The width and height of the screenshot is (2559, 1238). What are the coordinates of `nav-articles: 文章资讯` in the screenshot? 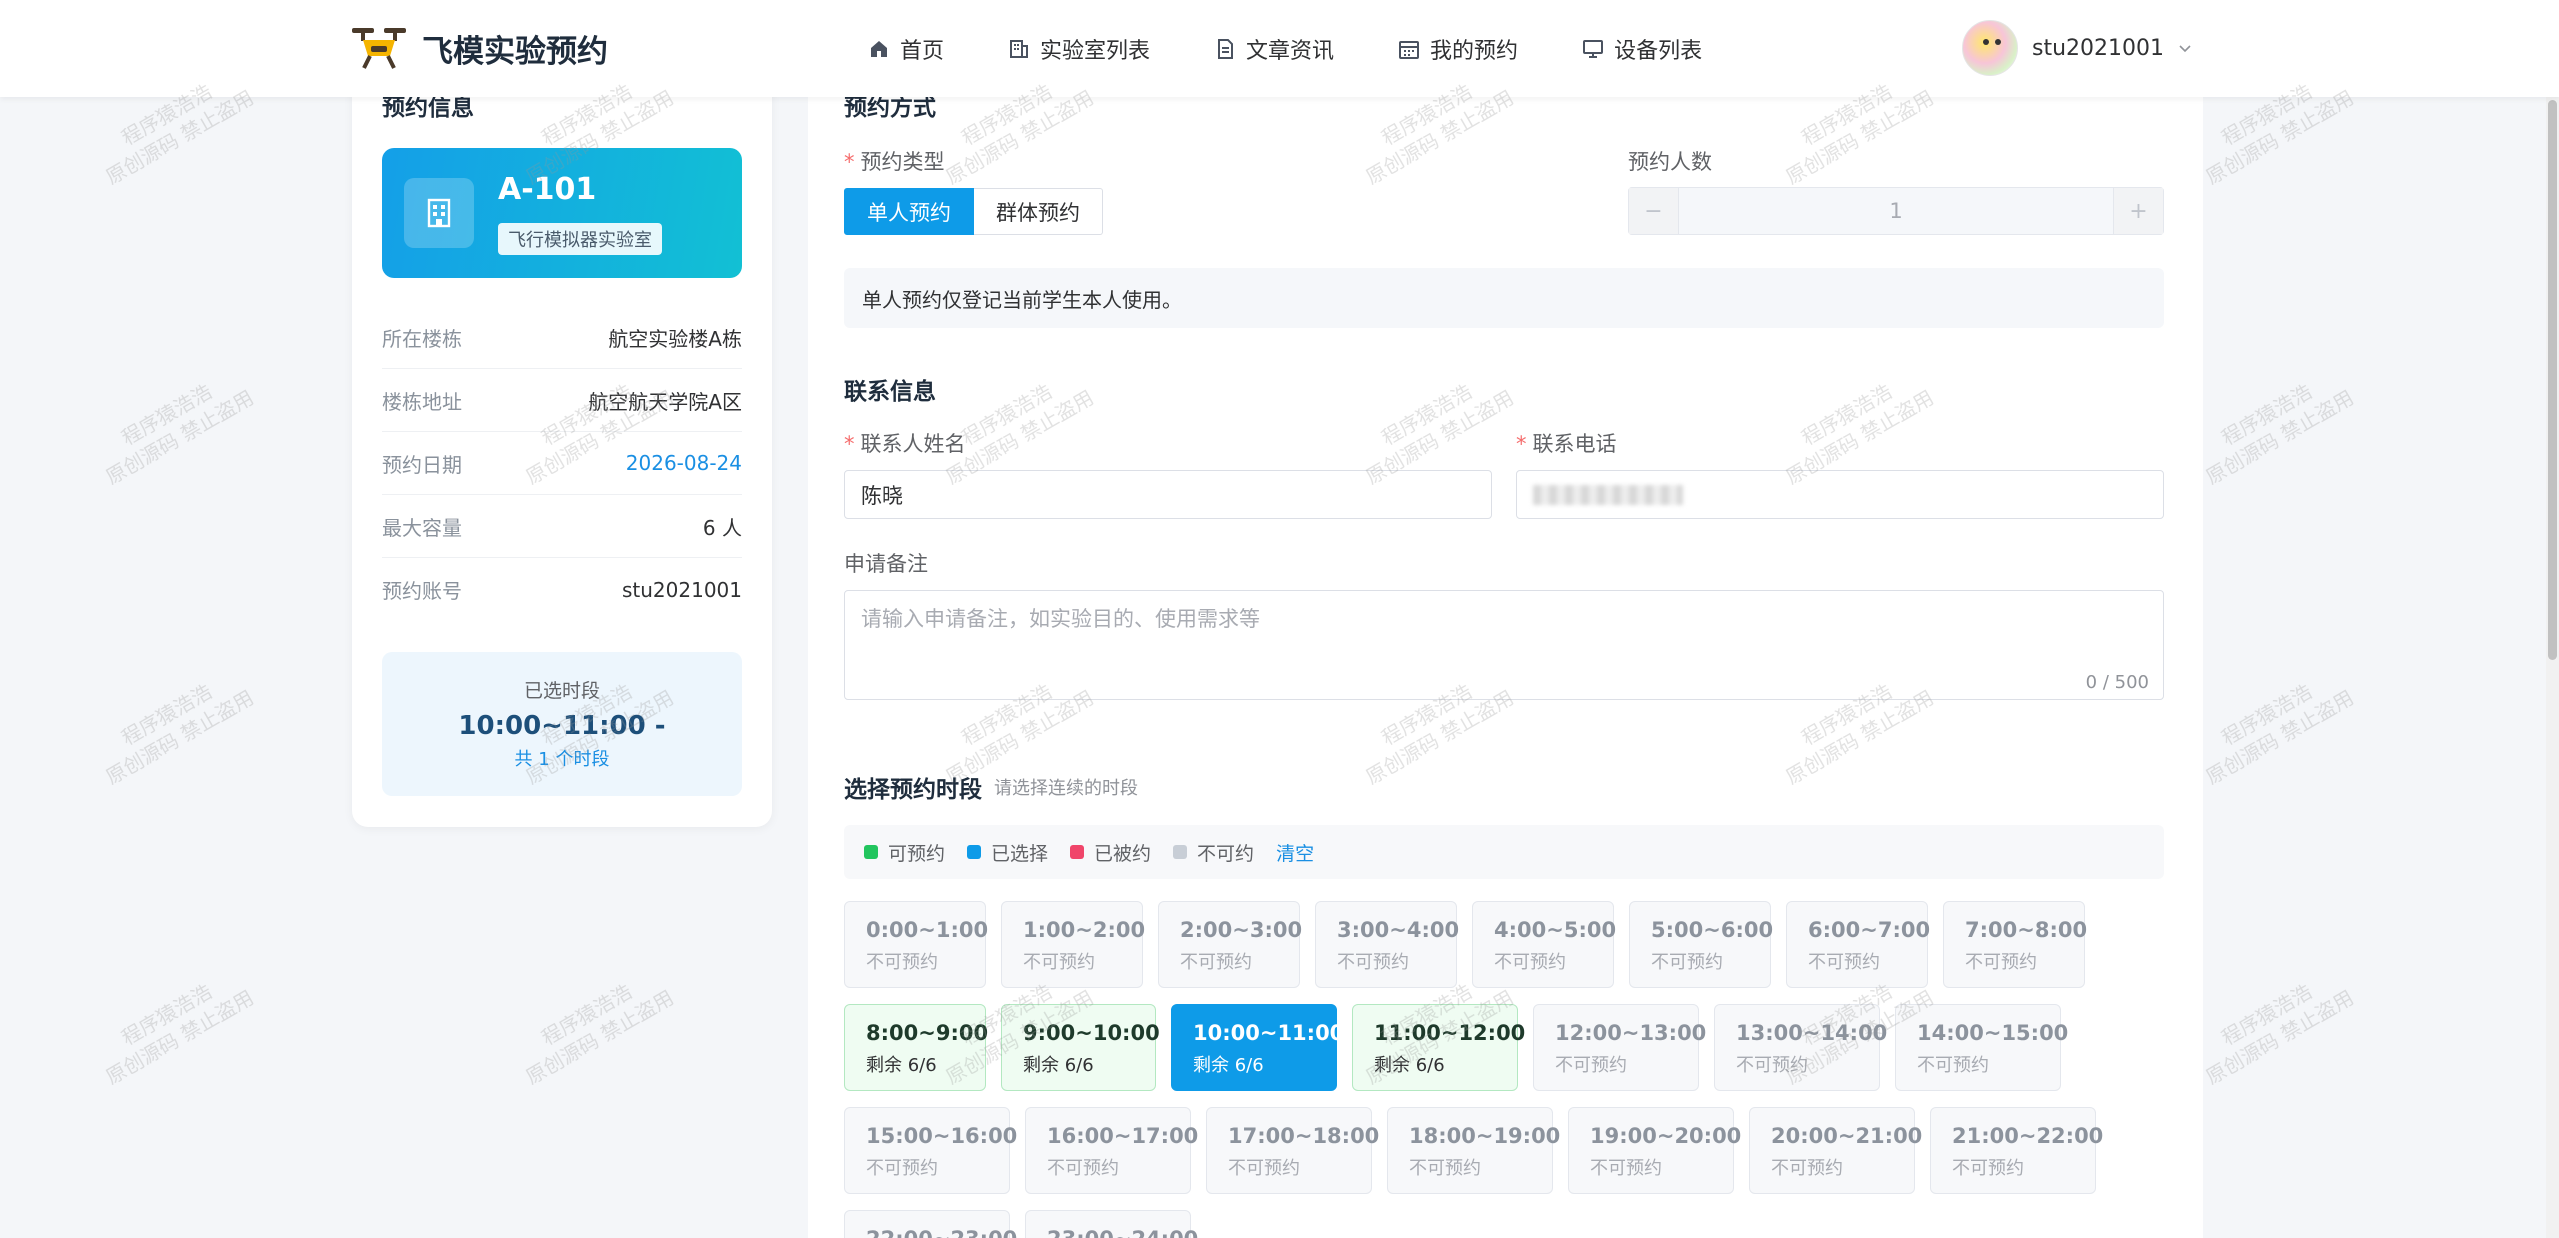 It's located at (1274, 49).